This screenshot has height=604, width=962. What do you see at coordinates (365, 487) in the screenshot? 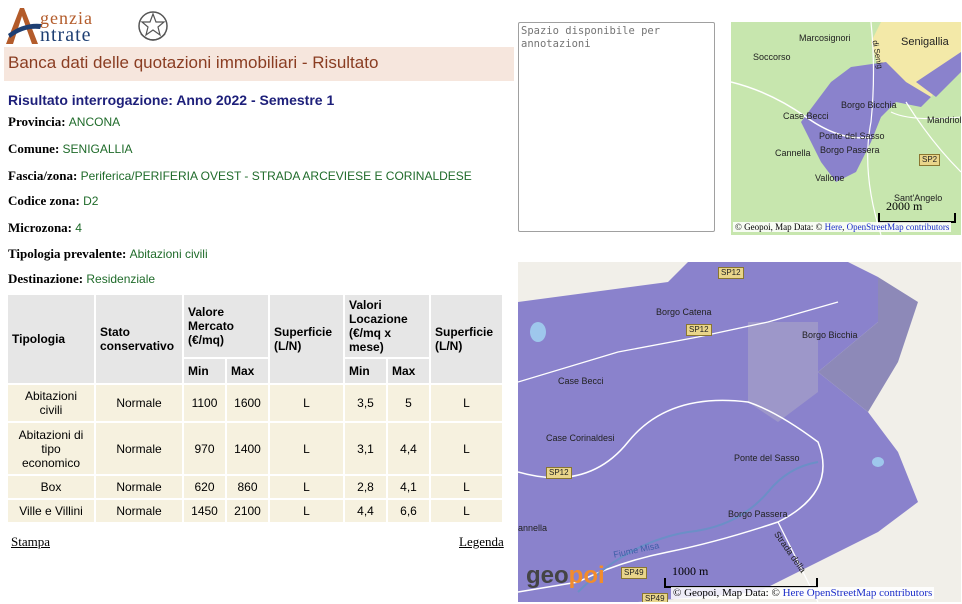
I see `cell-loc-min: 2,8` at bounding box center [365, 487].